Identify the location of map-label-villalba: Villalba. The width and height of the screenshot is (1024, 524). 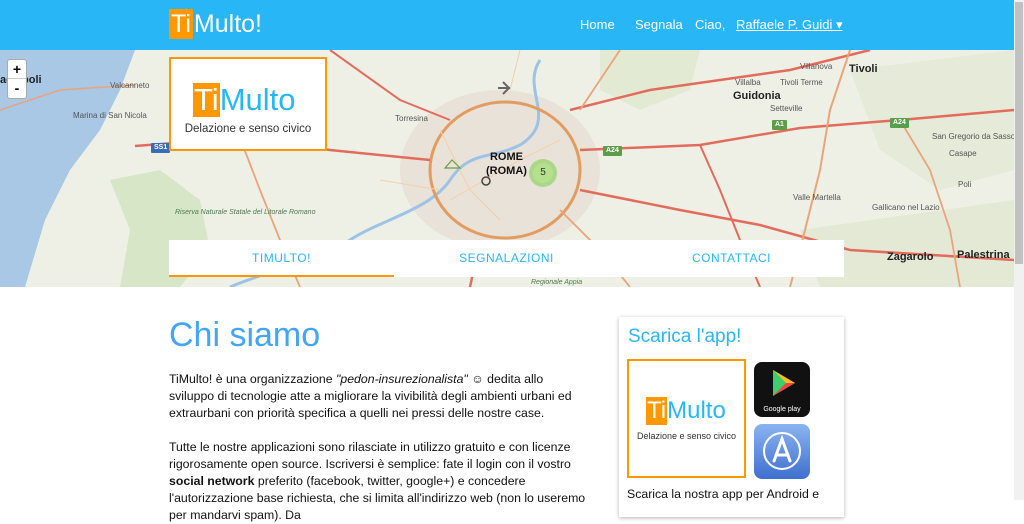
(748, 82).